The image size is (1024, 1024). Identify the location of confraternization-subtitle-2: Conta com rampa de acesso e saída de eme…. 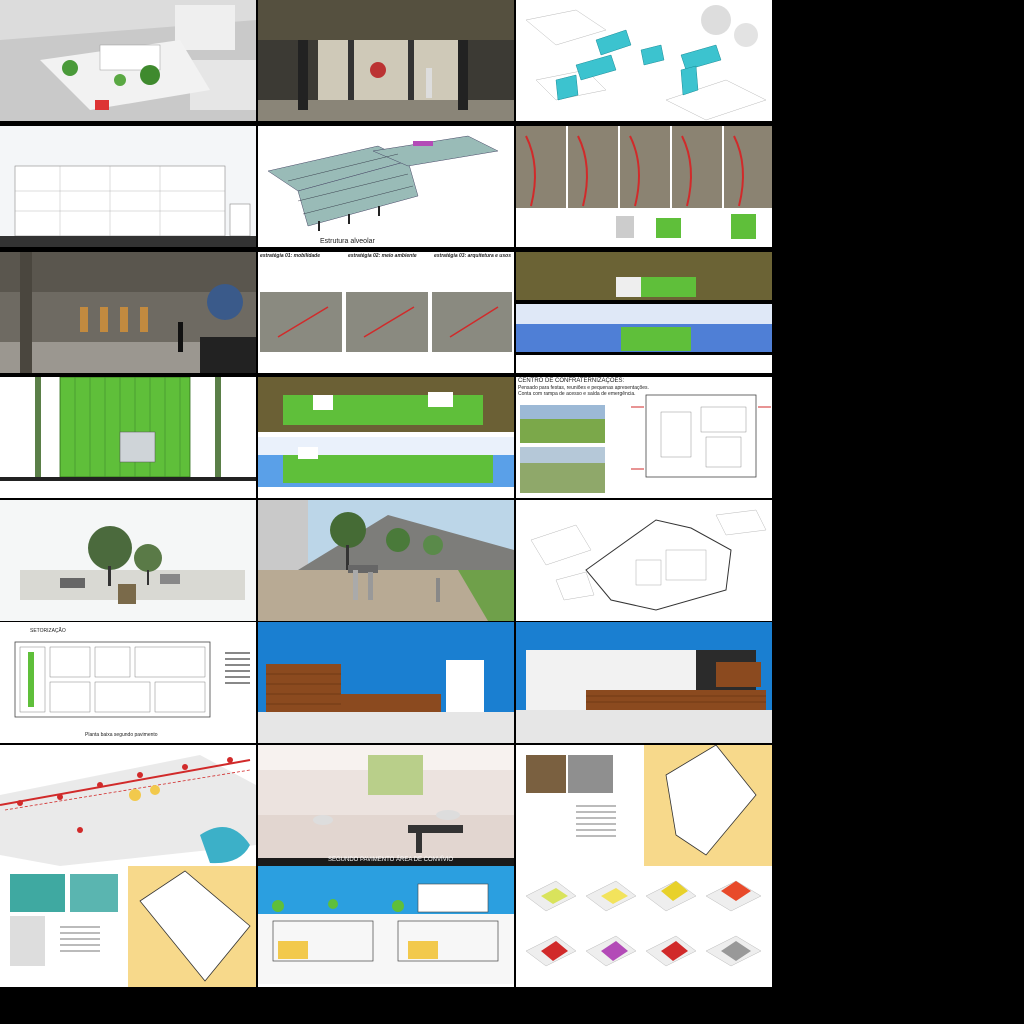
(577, 394).